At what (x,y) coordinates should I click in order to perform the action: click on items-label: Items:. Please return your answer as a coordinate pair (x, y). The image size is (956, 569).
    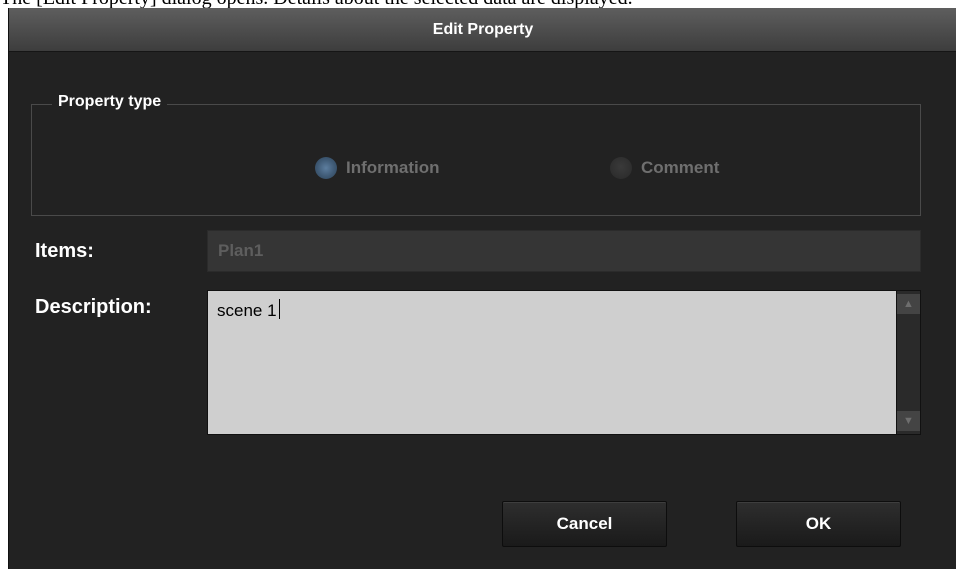
    Looking at the image, I should click on (64, 251).